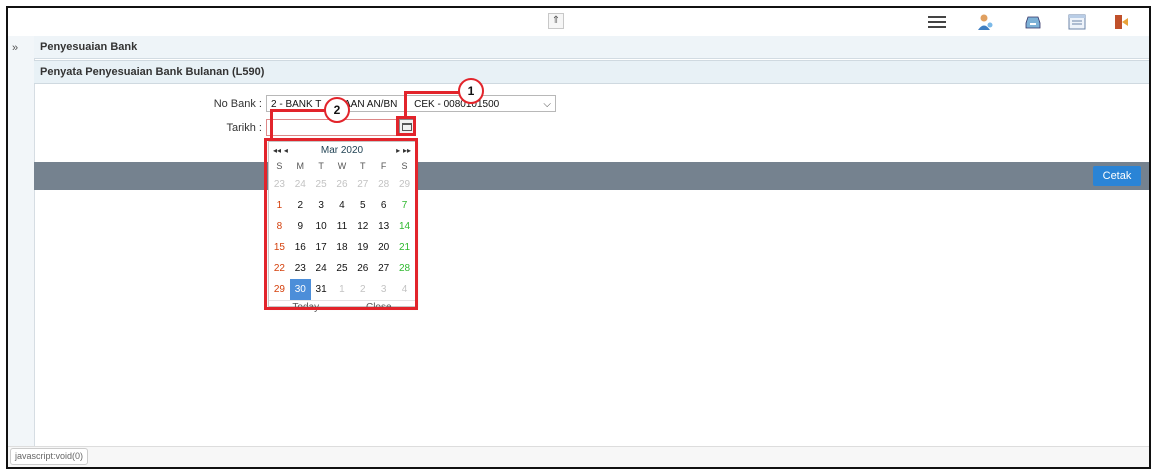  I want to click on step-marker-1: 1, so click(471, 91).